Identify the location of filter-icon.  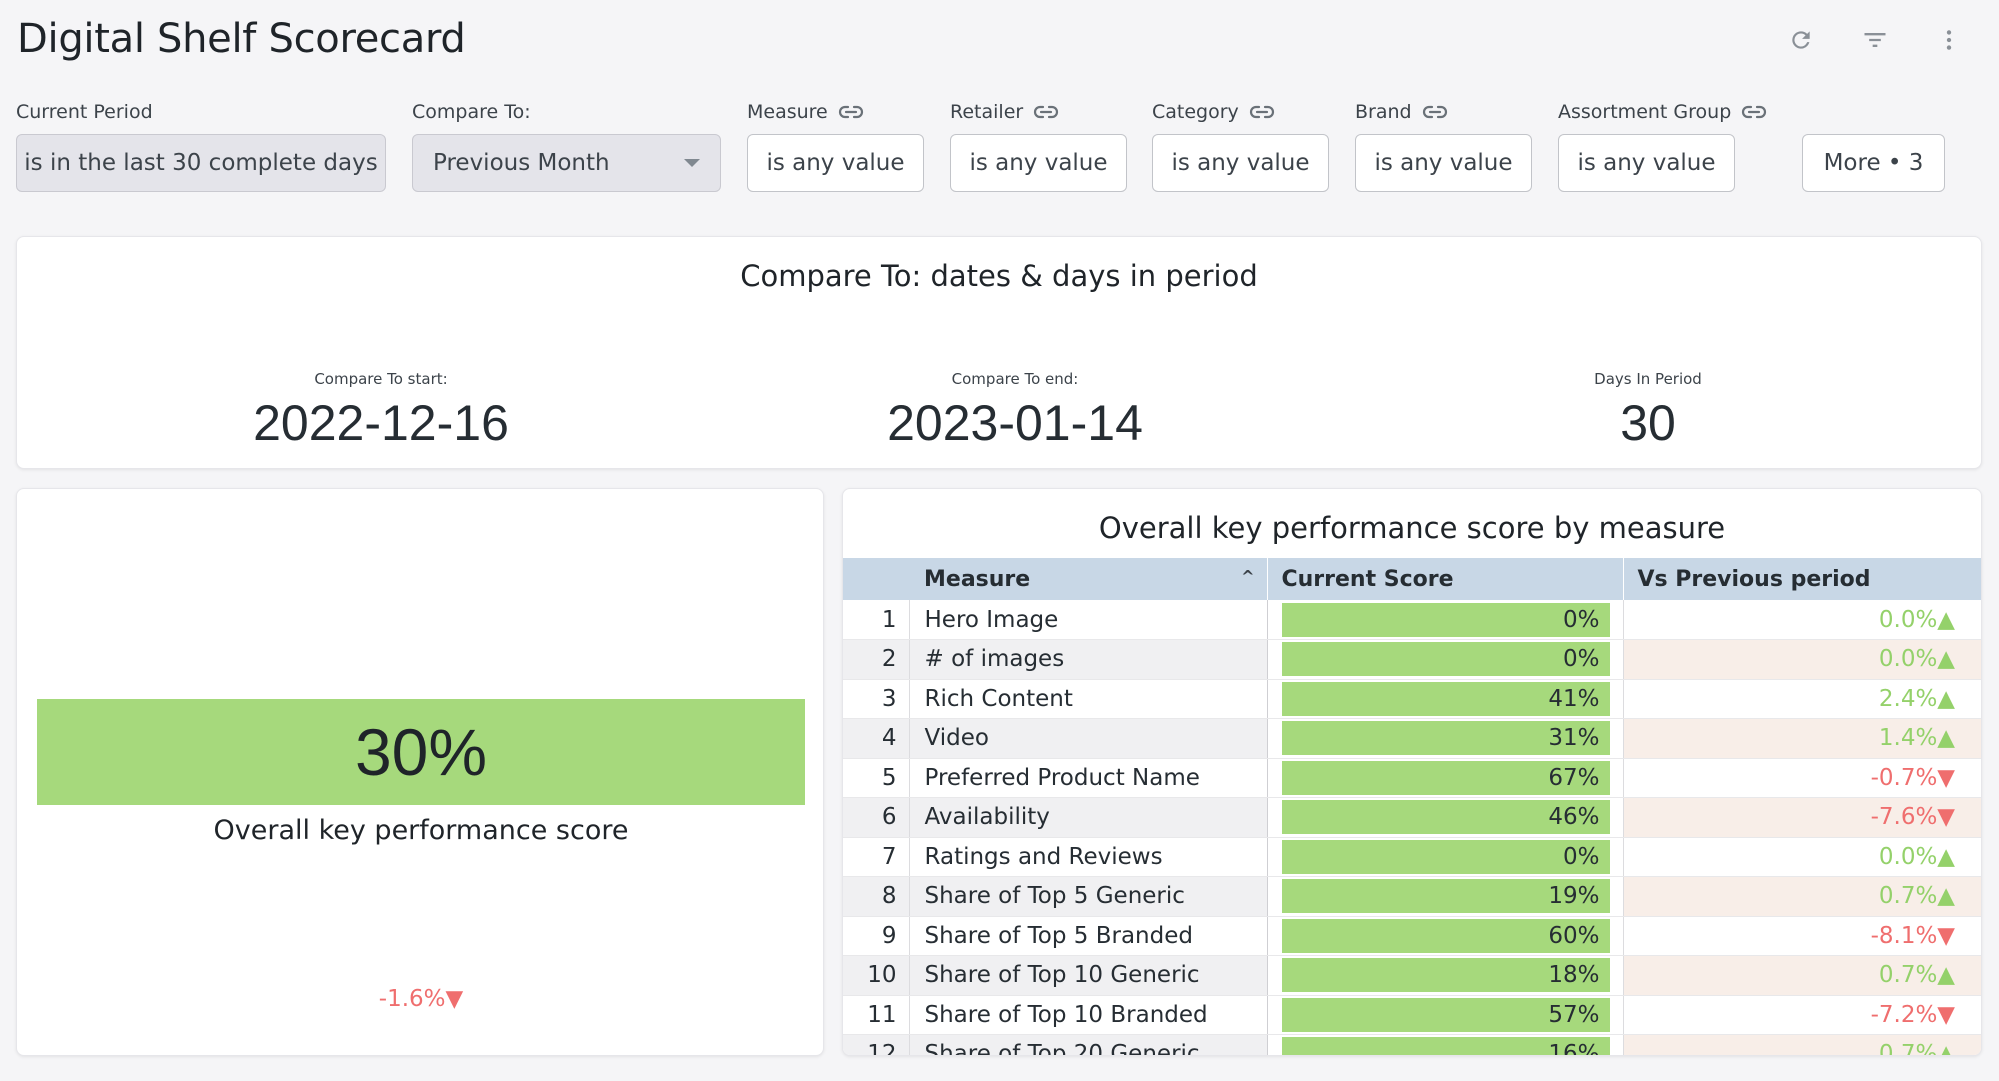
(1875, 40).